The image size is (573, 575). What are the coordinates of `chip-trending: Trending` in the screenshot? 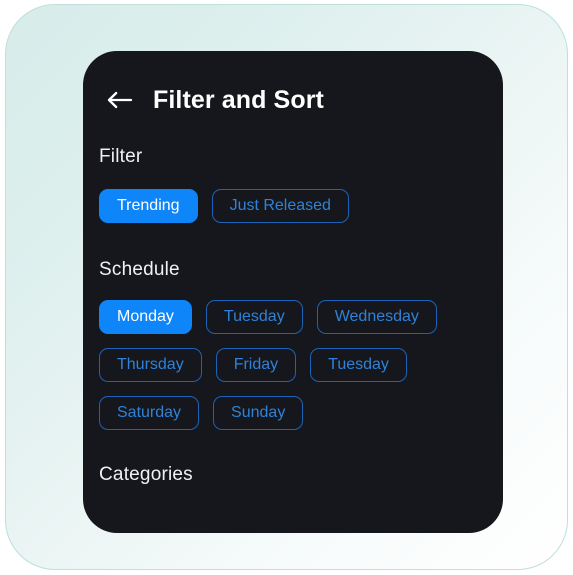 It's located at (148, 206).